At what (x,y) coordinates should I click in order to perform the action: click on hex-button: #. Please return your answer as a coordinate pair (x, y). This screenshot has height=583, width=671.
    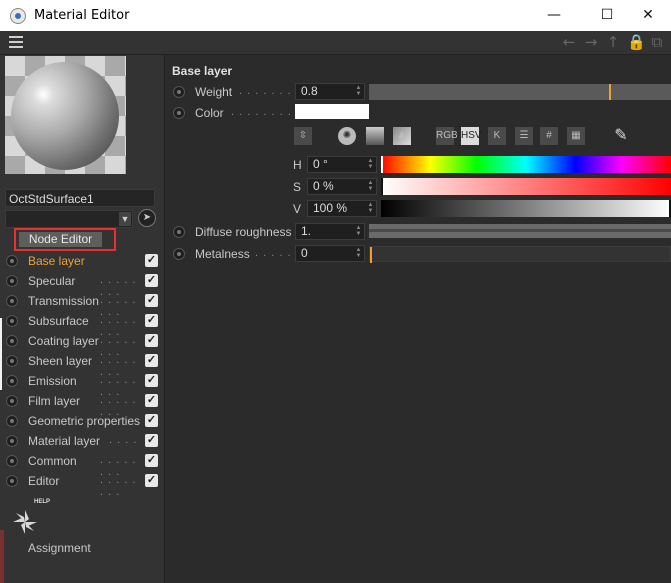
    Looking at the image, I should click on (549, 136).